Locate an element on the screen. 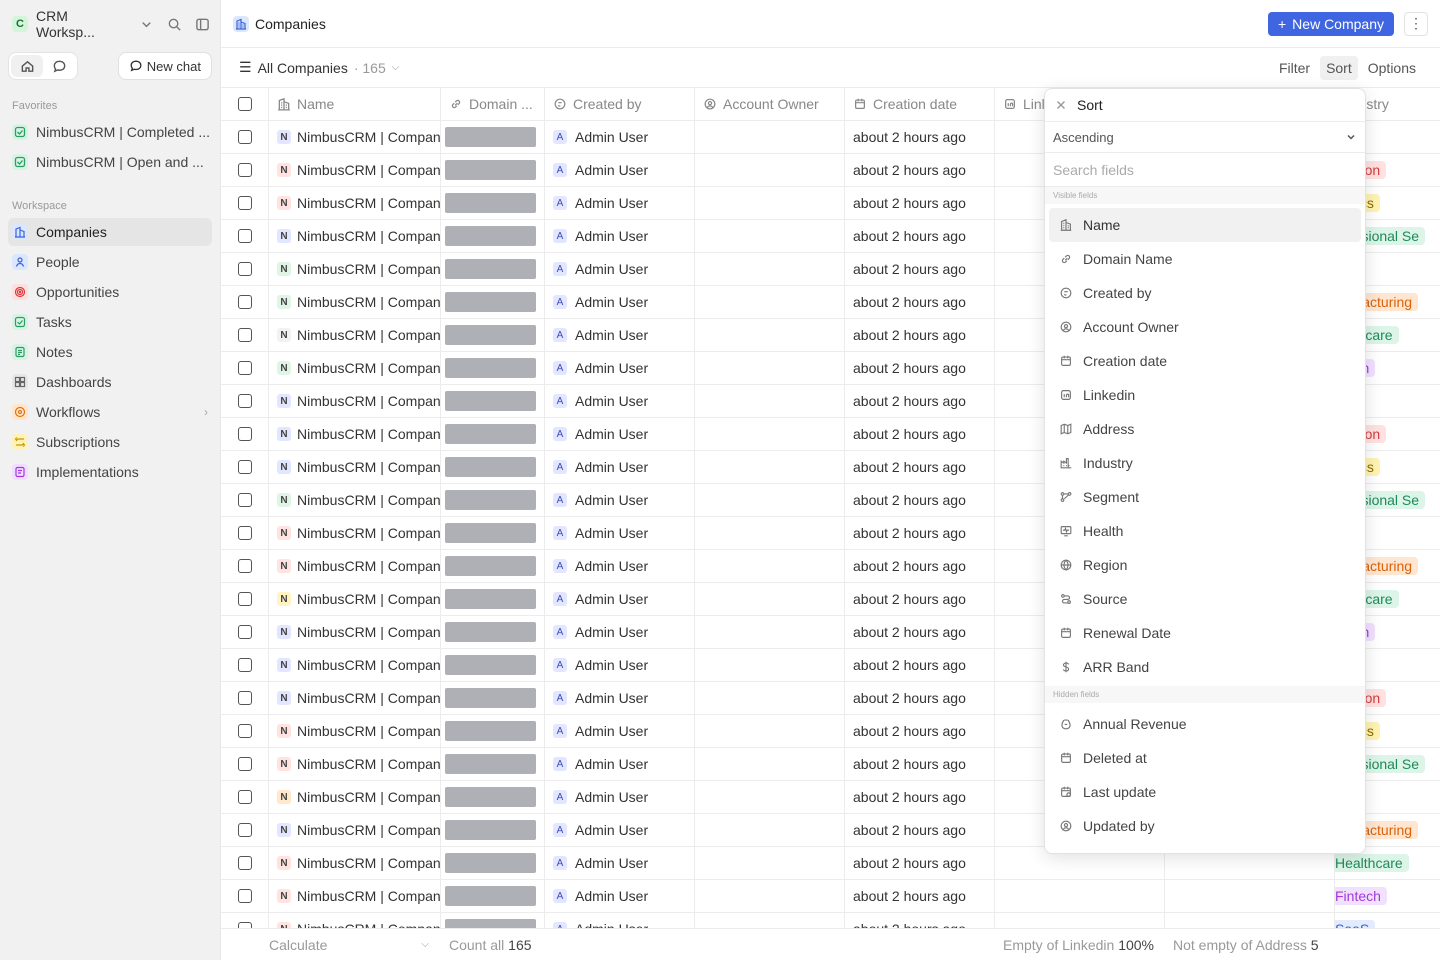 This screenshot has height=960, width=1440. chevron-right-icon: › is located at coordinates (206, 412).